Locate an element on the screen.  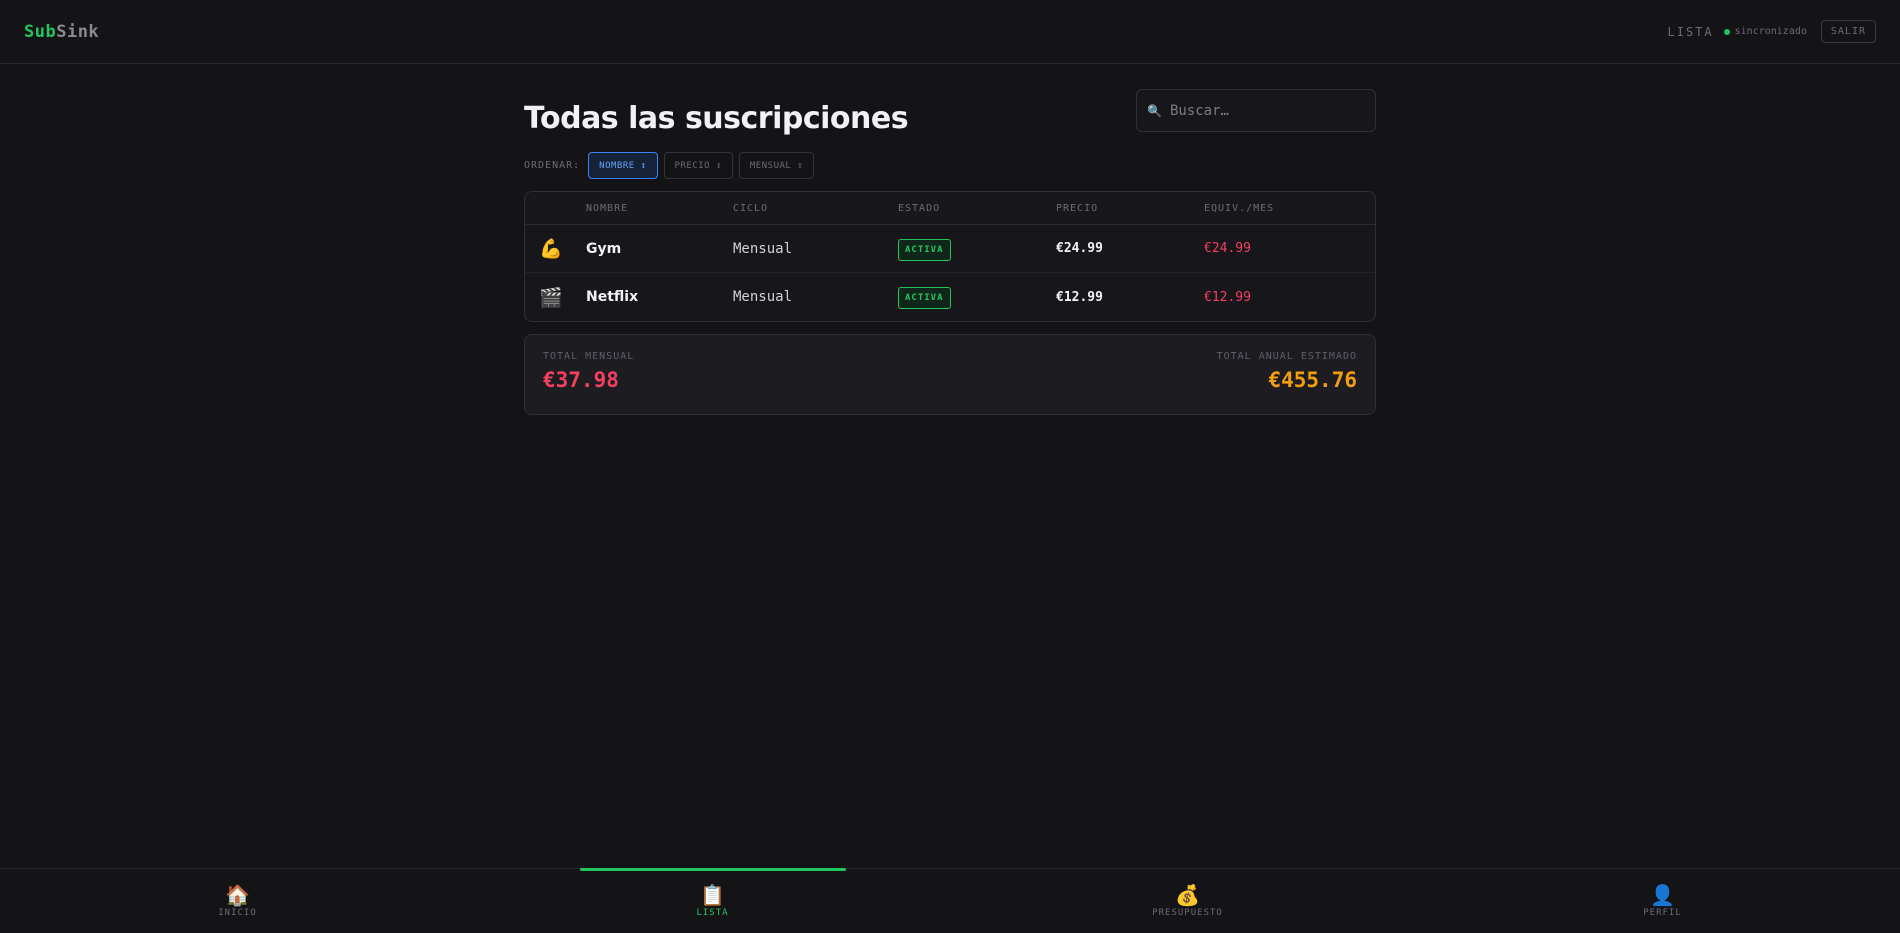
app-logo: SubSink is located at coordinates (61, 32).